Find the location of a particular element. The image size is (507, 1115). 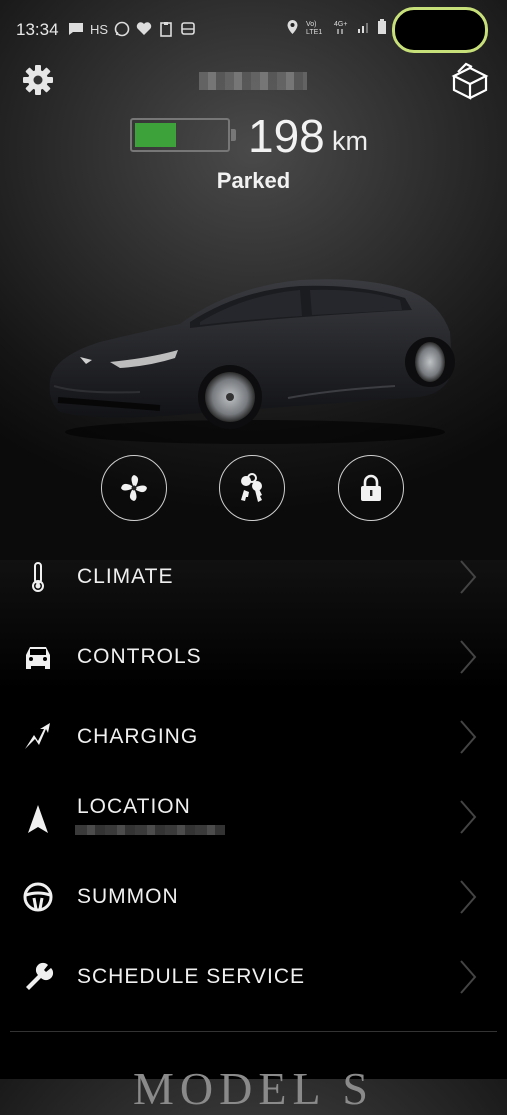

lock-button is located at coordinates (371, 488).